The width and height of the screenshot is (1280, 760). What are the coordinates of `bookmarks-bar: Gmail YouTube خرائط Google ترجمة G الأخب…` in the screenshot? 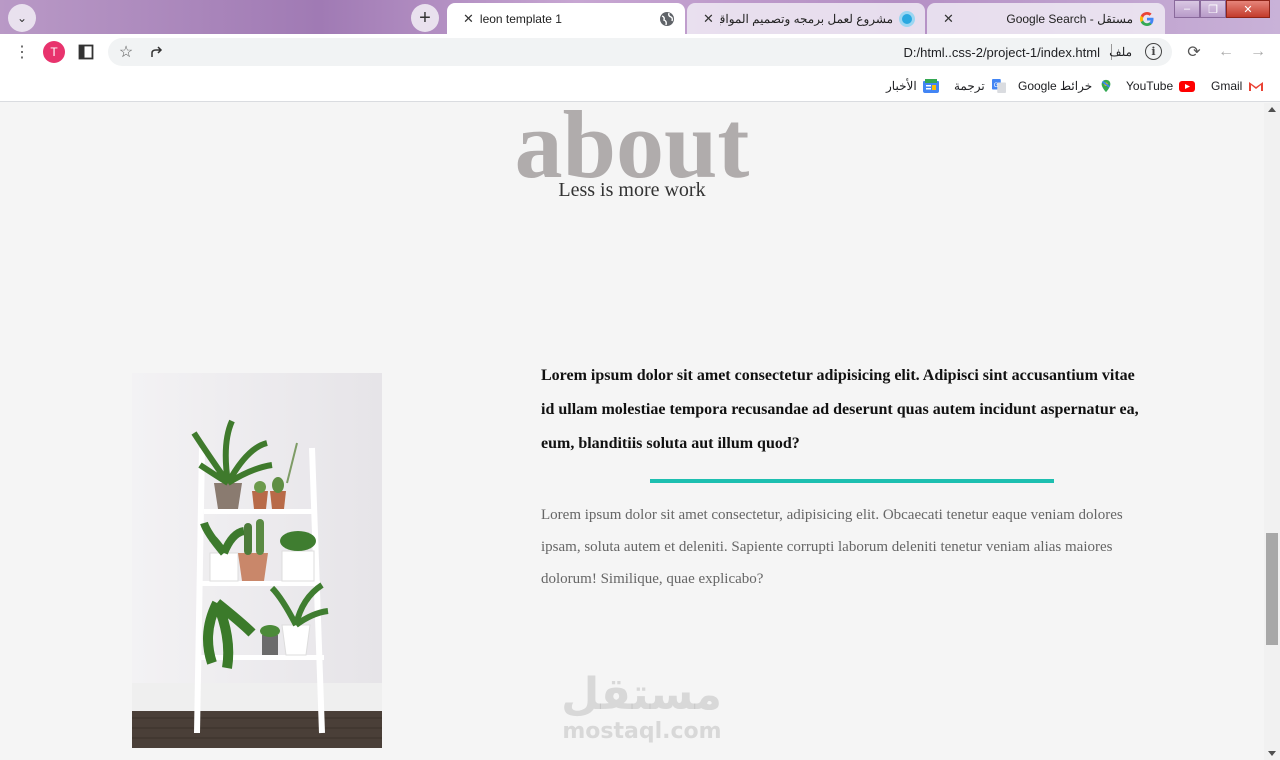 It's located at (640, 86).